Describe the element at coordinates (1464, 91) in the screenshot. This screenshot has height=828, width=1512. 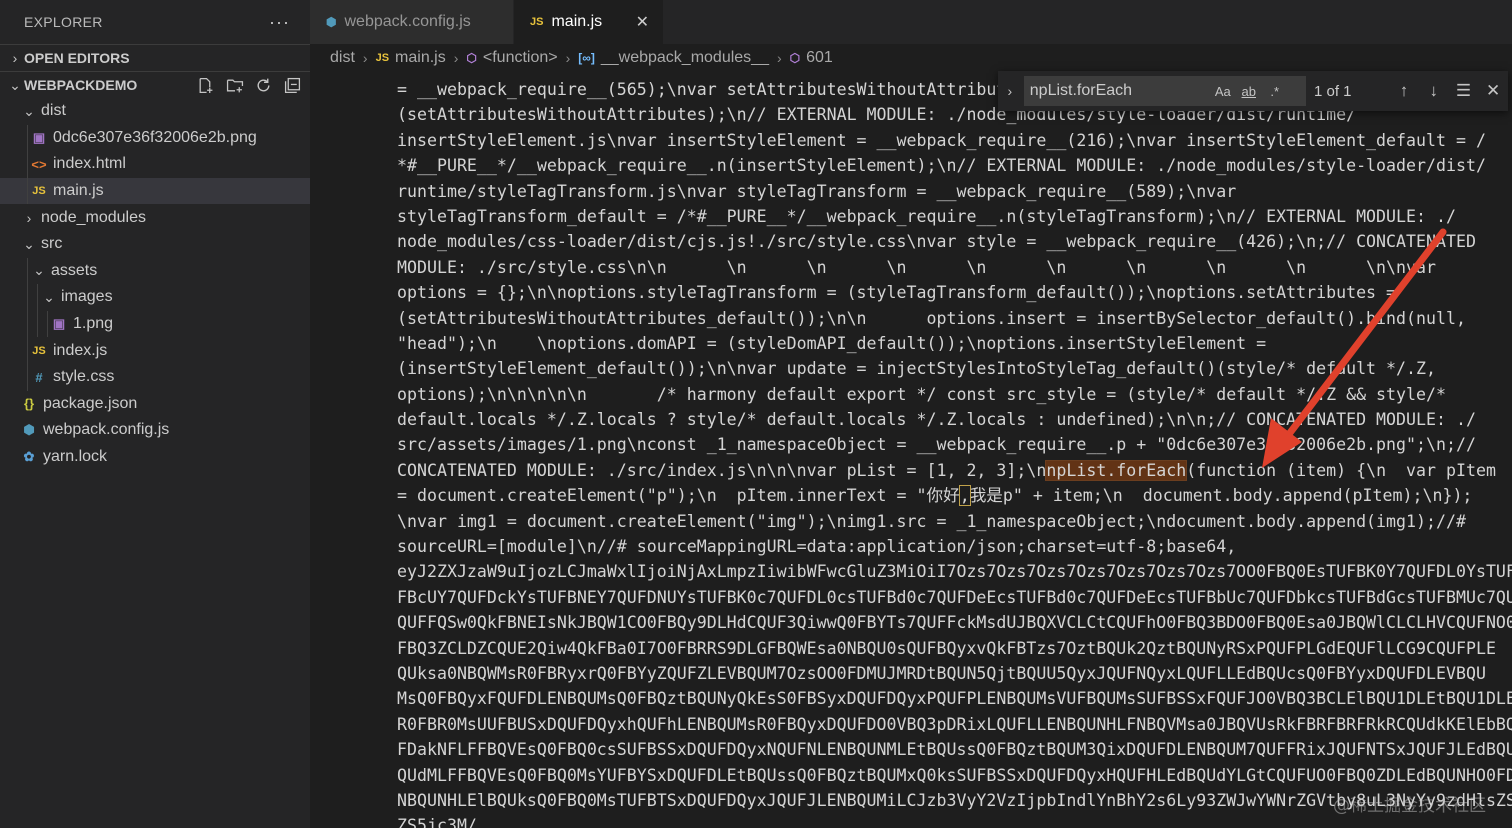
I see `find-in-selection-icon: ☰` at that location.